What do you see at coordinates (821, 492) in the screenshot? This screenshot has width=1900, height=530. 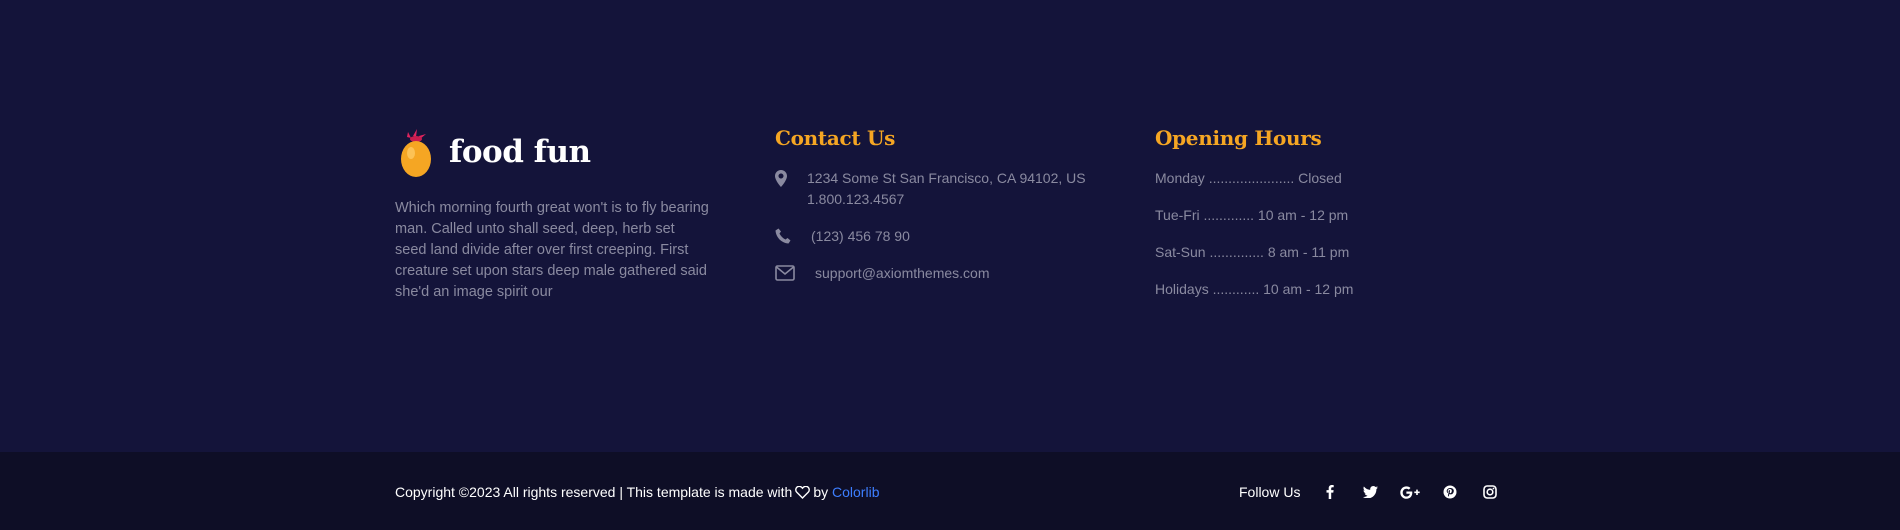 I see `copyright-by: by` at bounding box center [821, 492].